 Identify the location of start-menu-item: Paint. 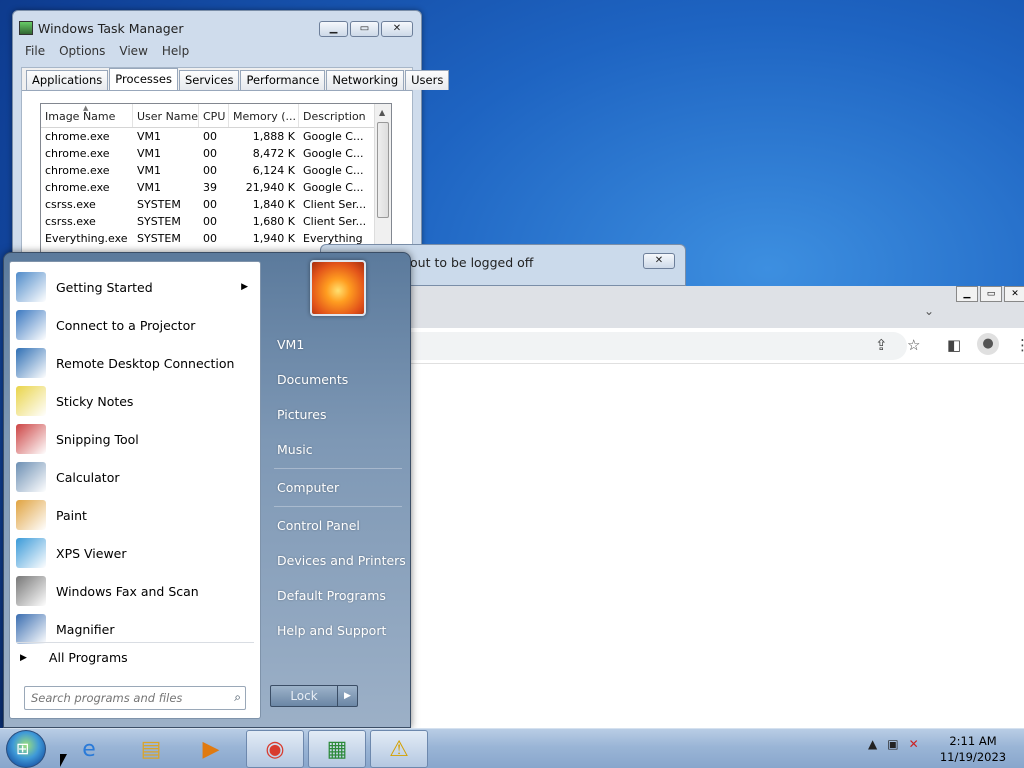
(135, 515).